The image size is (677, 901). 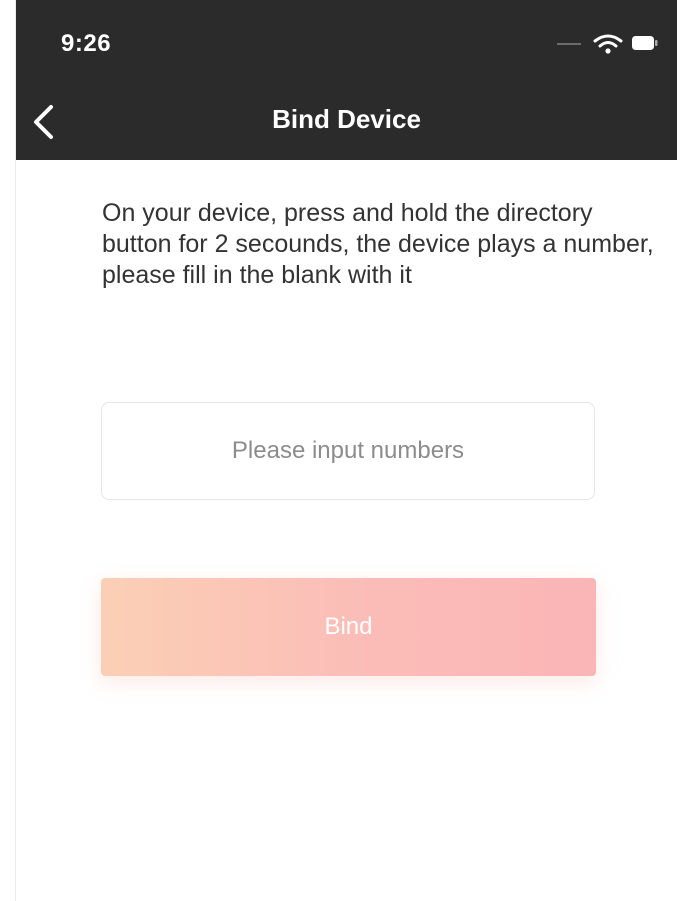 I want to click on status-icons, so click(x=606, y=43).